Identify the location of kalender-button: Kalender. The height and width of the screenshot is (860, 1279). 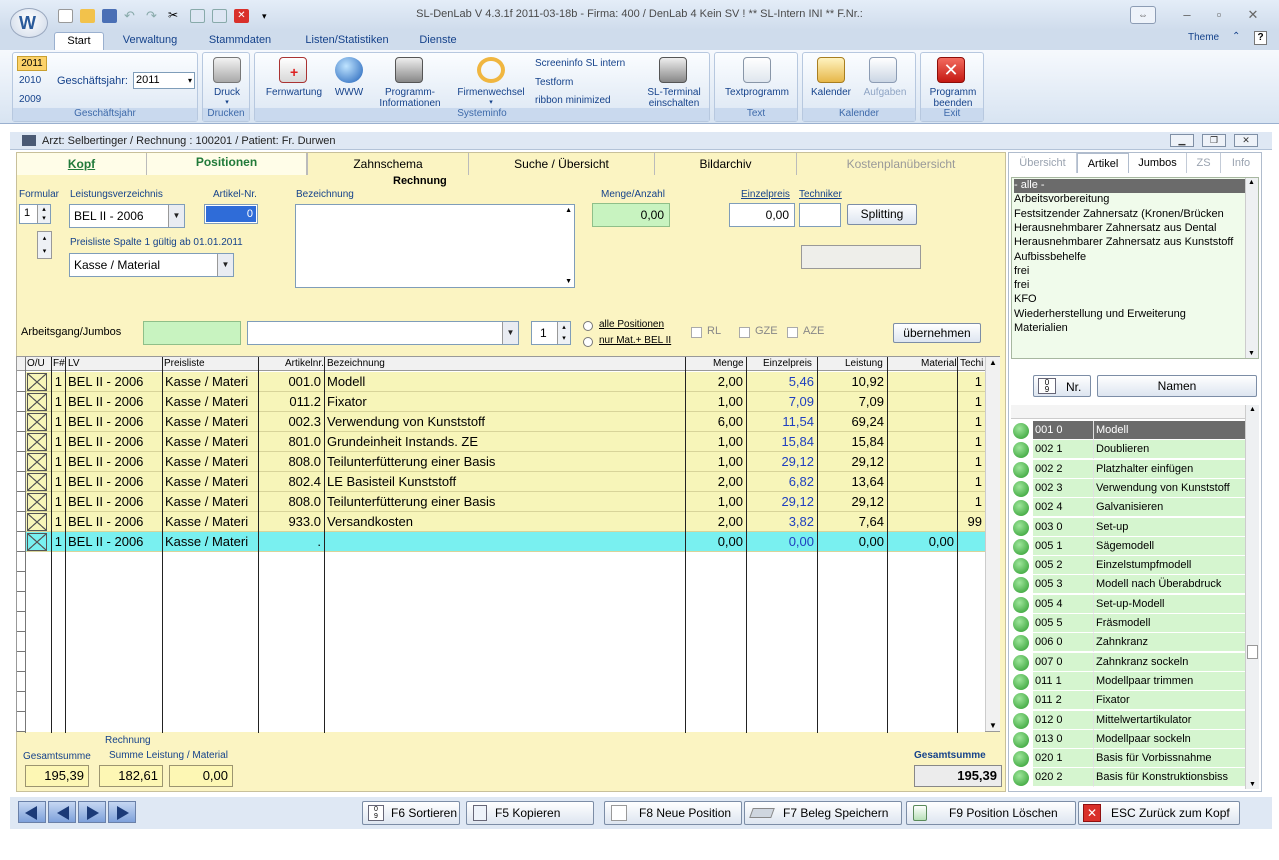
(831, 92).